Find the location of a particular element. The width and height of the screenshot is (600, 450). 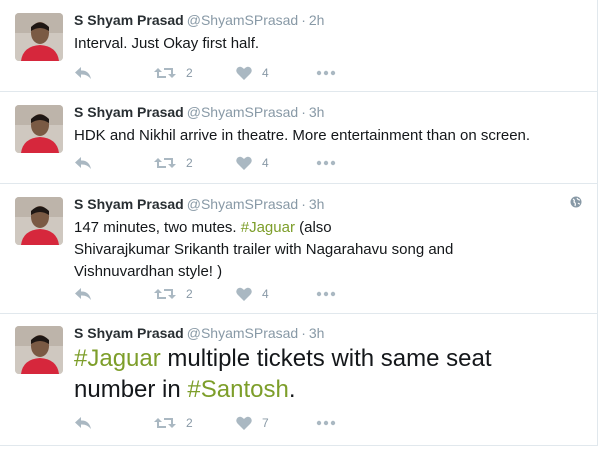

like-count: 7 is located at coordinates (265, 423).